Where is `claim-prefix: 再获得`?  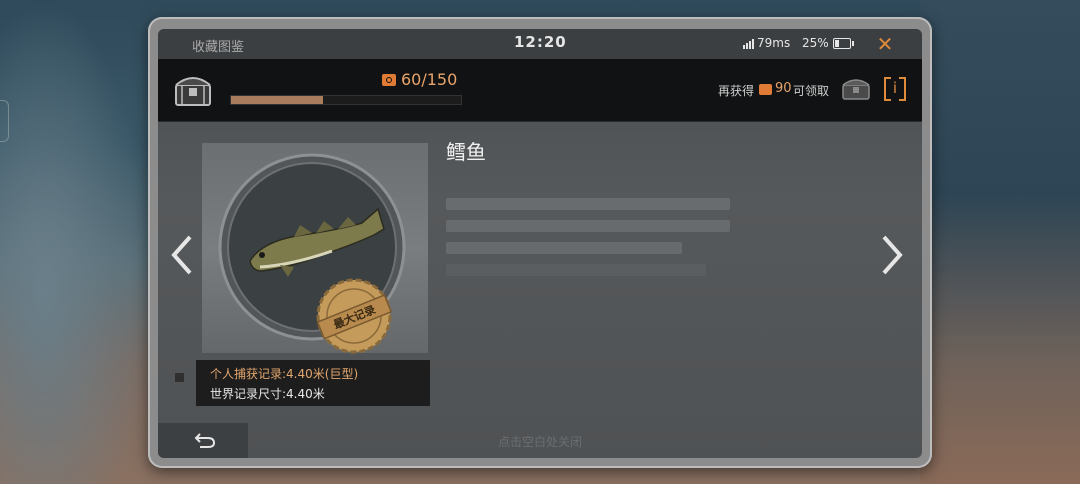 claim-prefix: 再获得 is located at coordinates (736, 91).